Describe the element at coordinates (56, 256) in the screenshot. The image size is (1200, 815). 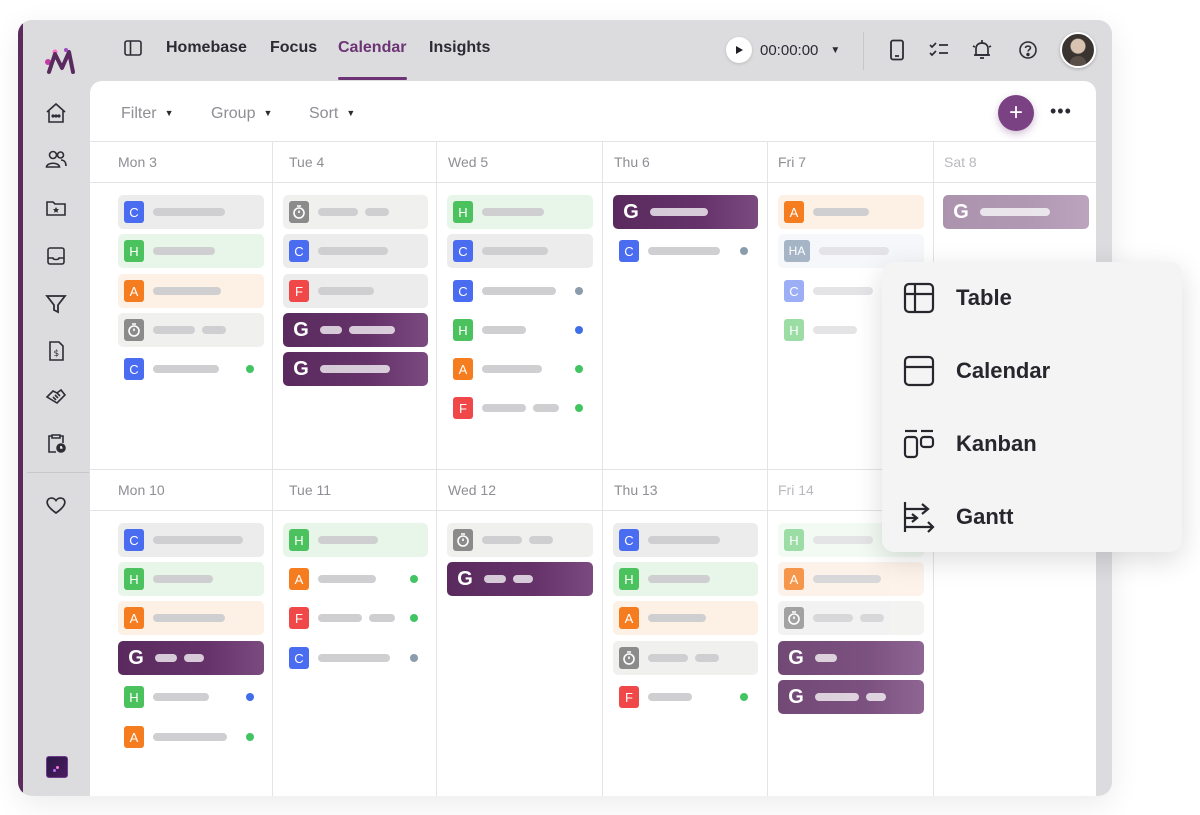
I see `inbox-icon` at that location.